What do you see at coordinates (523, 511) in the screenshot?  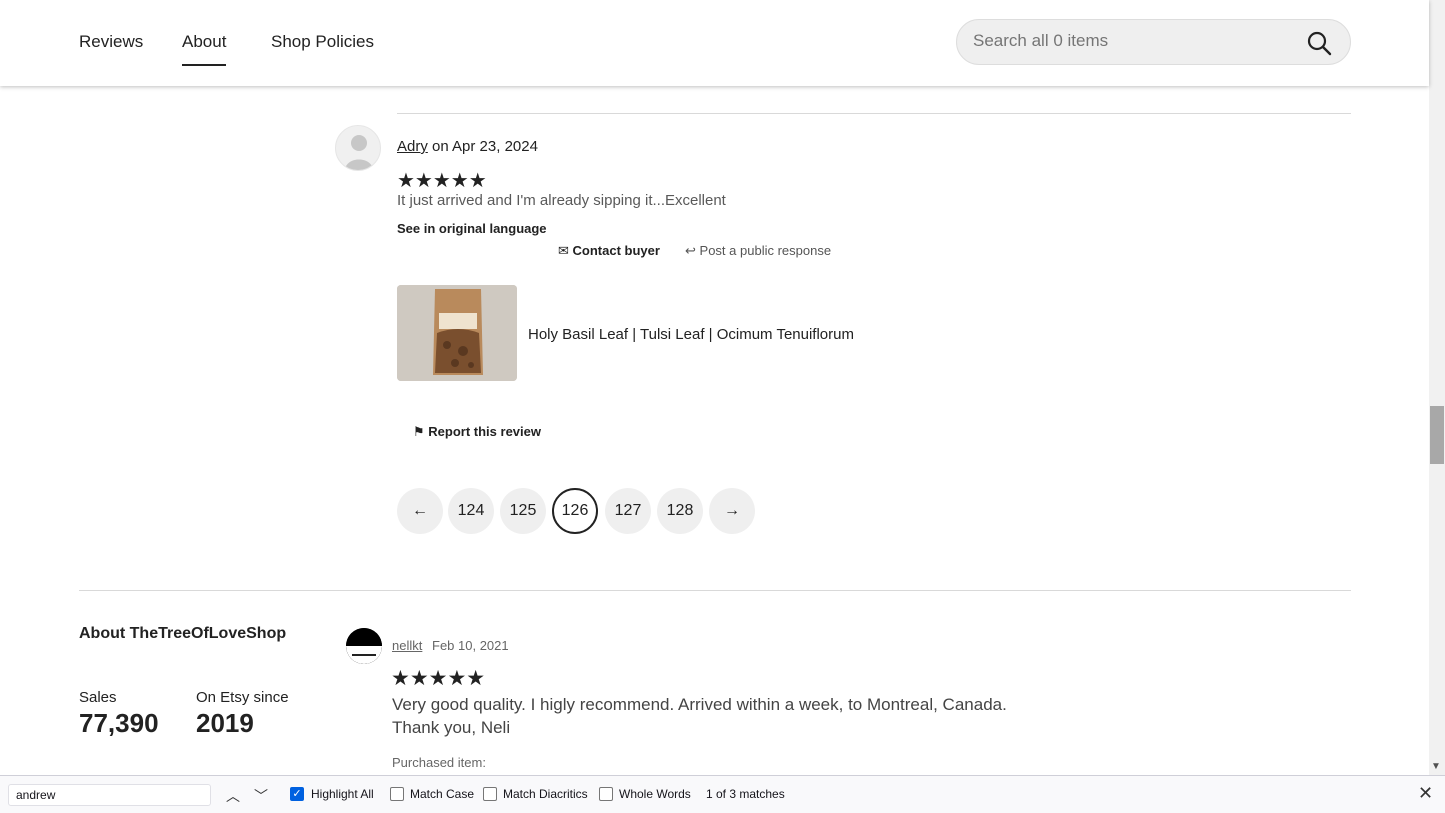 I see `page-button: 125` at bounding box center [523, 511].